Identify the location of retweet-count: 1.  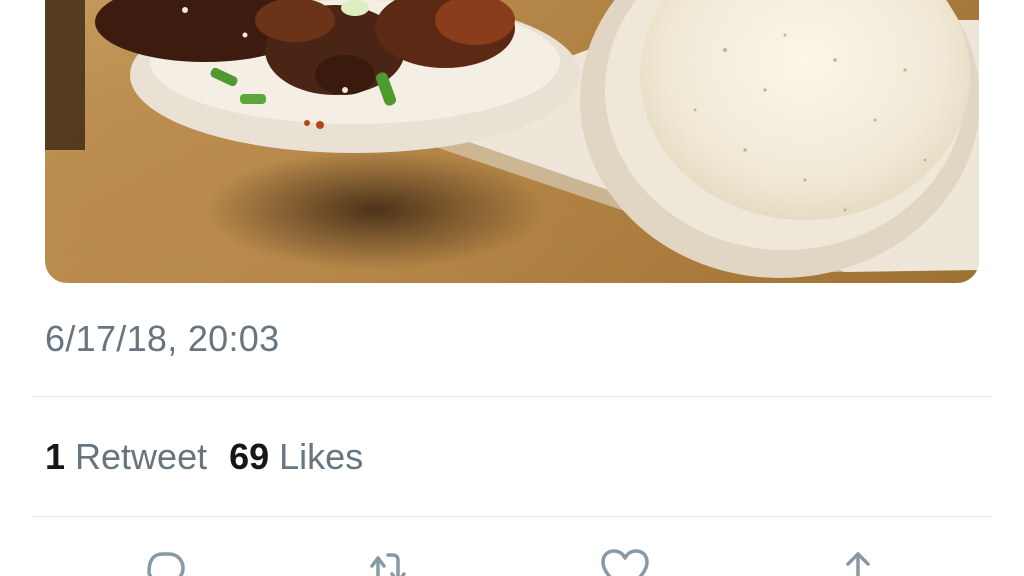
(55, 456).